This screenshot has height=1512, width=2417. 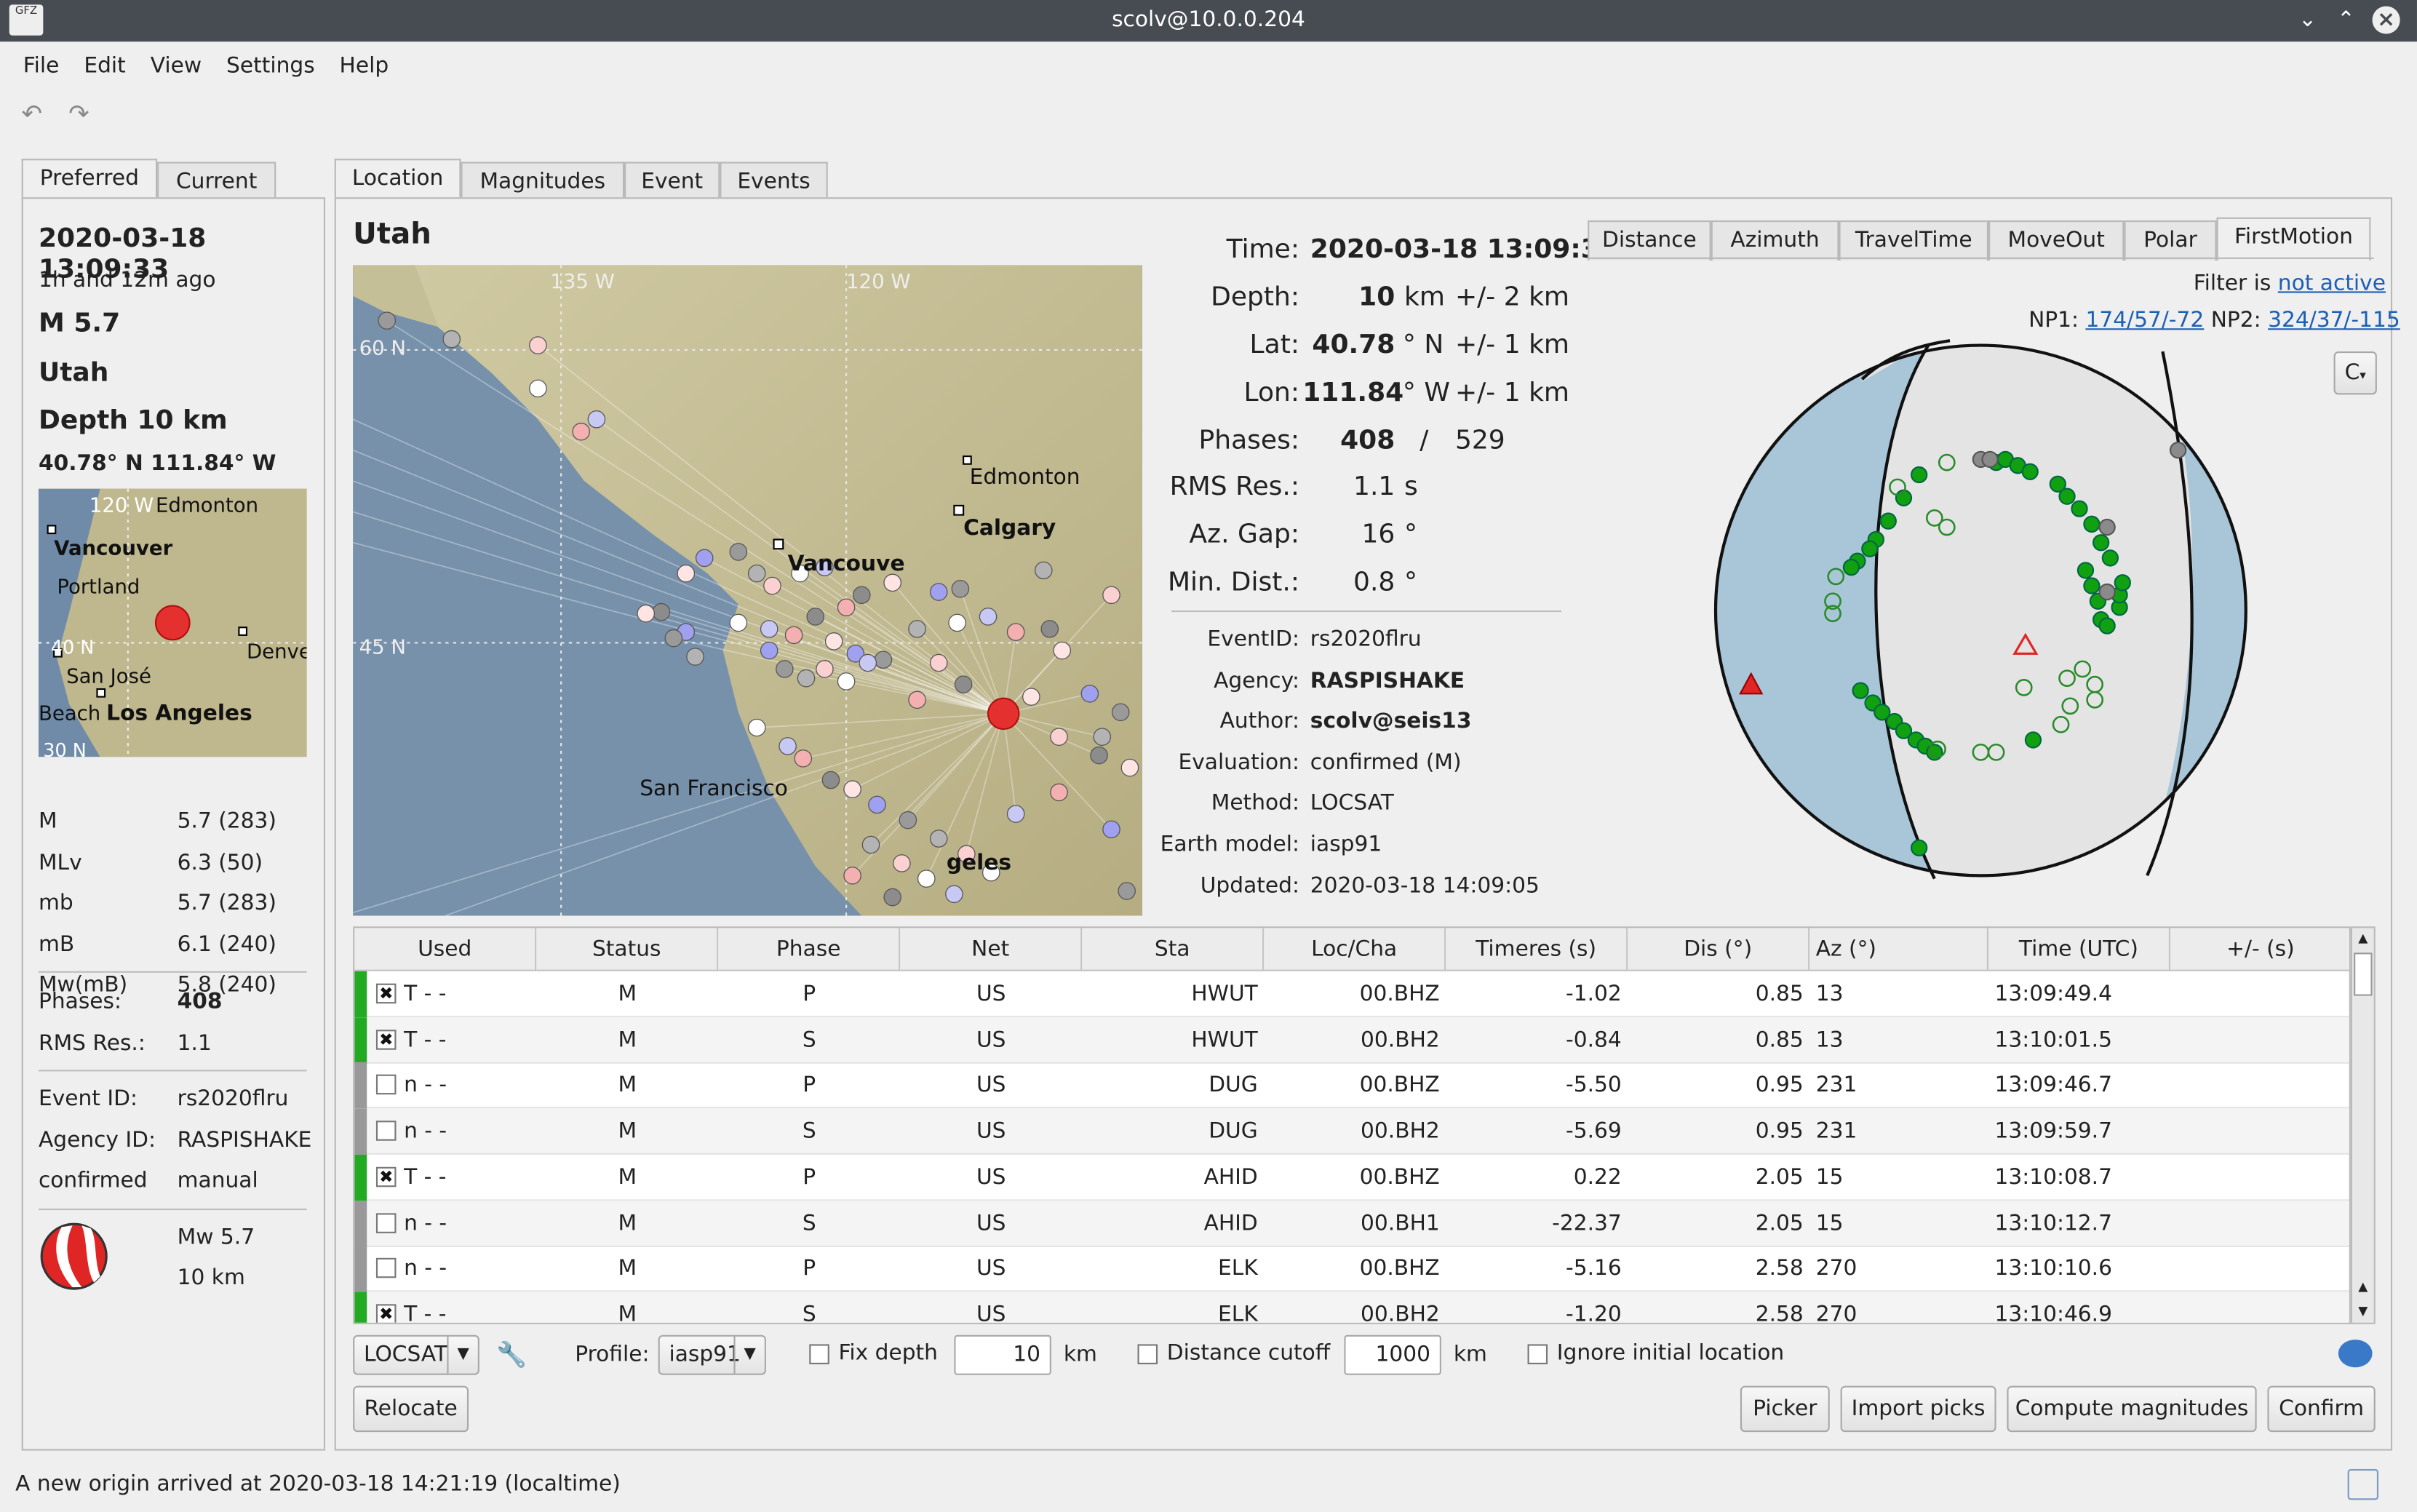 What do you see at coordinates (1719, 949) in the screenshot?
I see `column-header: Dis (°)` at bounding box center [1719, 949].